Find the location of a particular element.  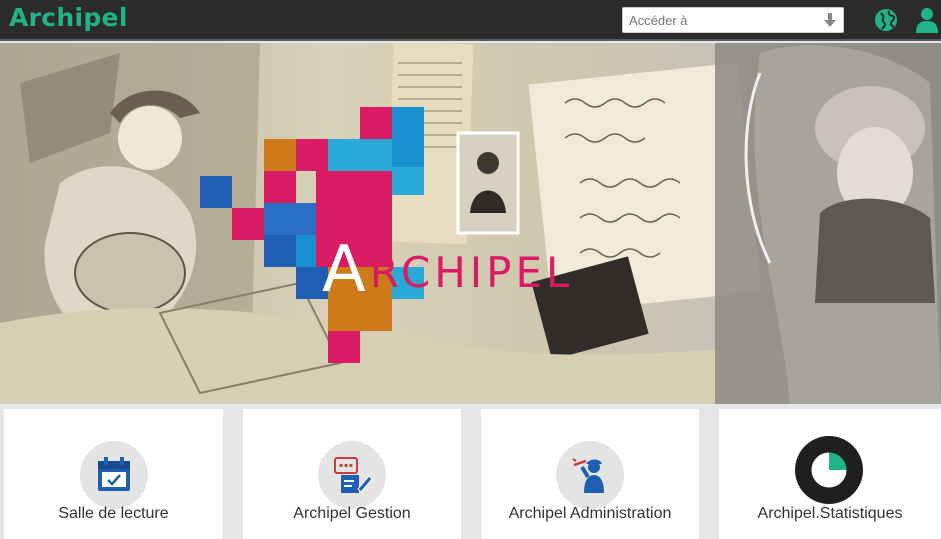

app-logo: Archipel is located at coordinates (68, 17).